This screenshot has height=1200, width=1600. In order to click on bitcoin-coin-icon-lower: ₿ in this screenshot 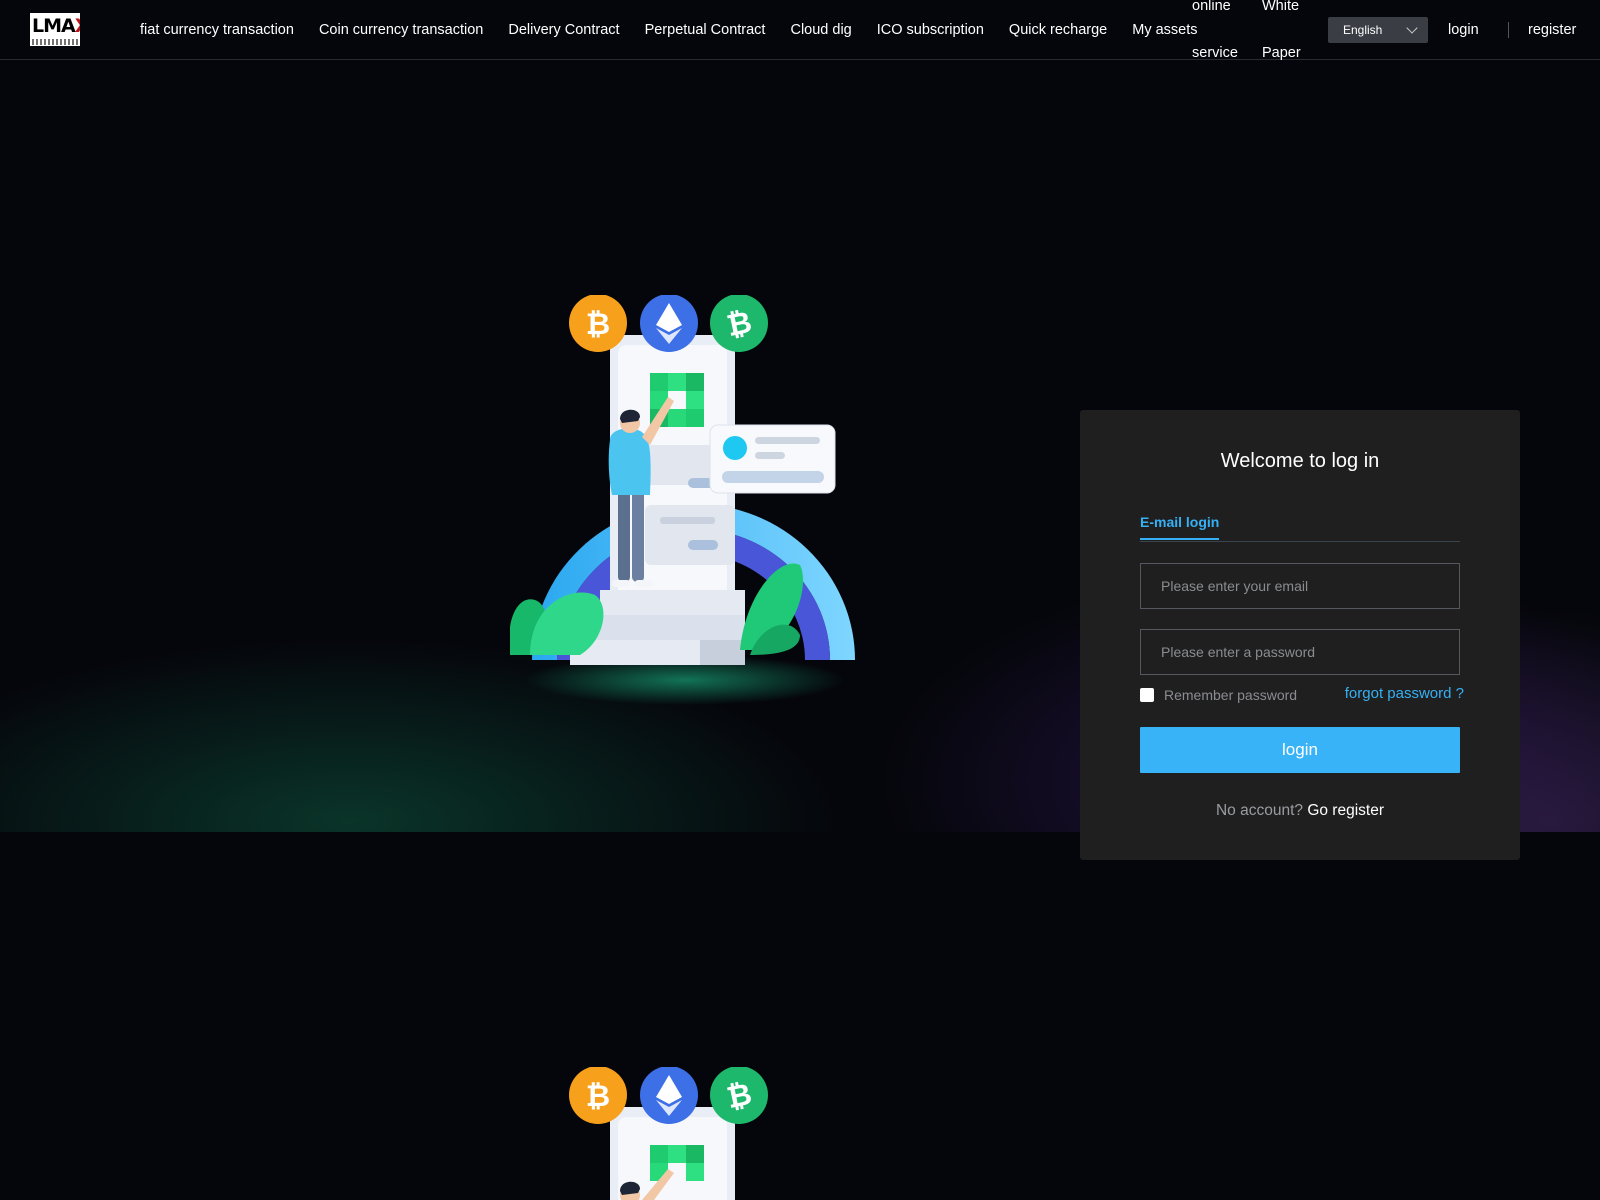, I will do `click(598, 1095)`.